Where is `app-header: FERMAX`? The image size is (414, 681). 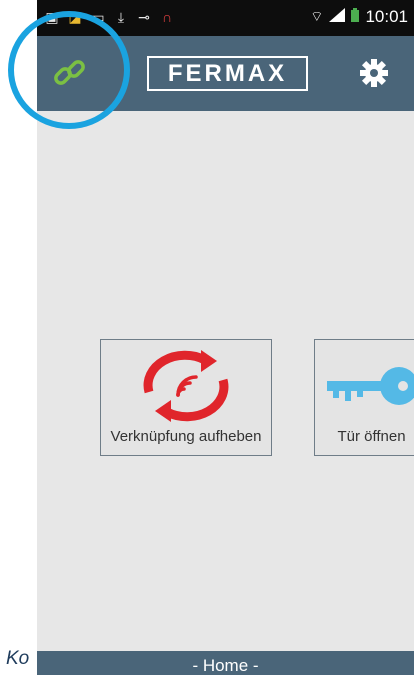
app-header: FERMAX is located at coordinates (225, 73).